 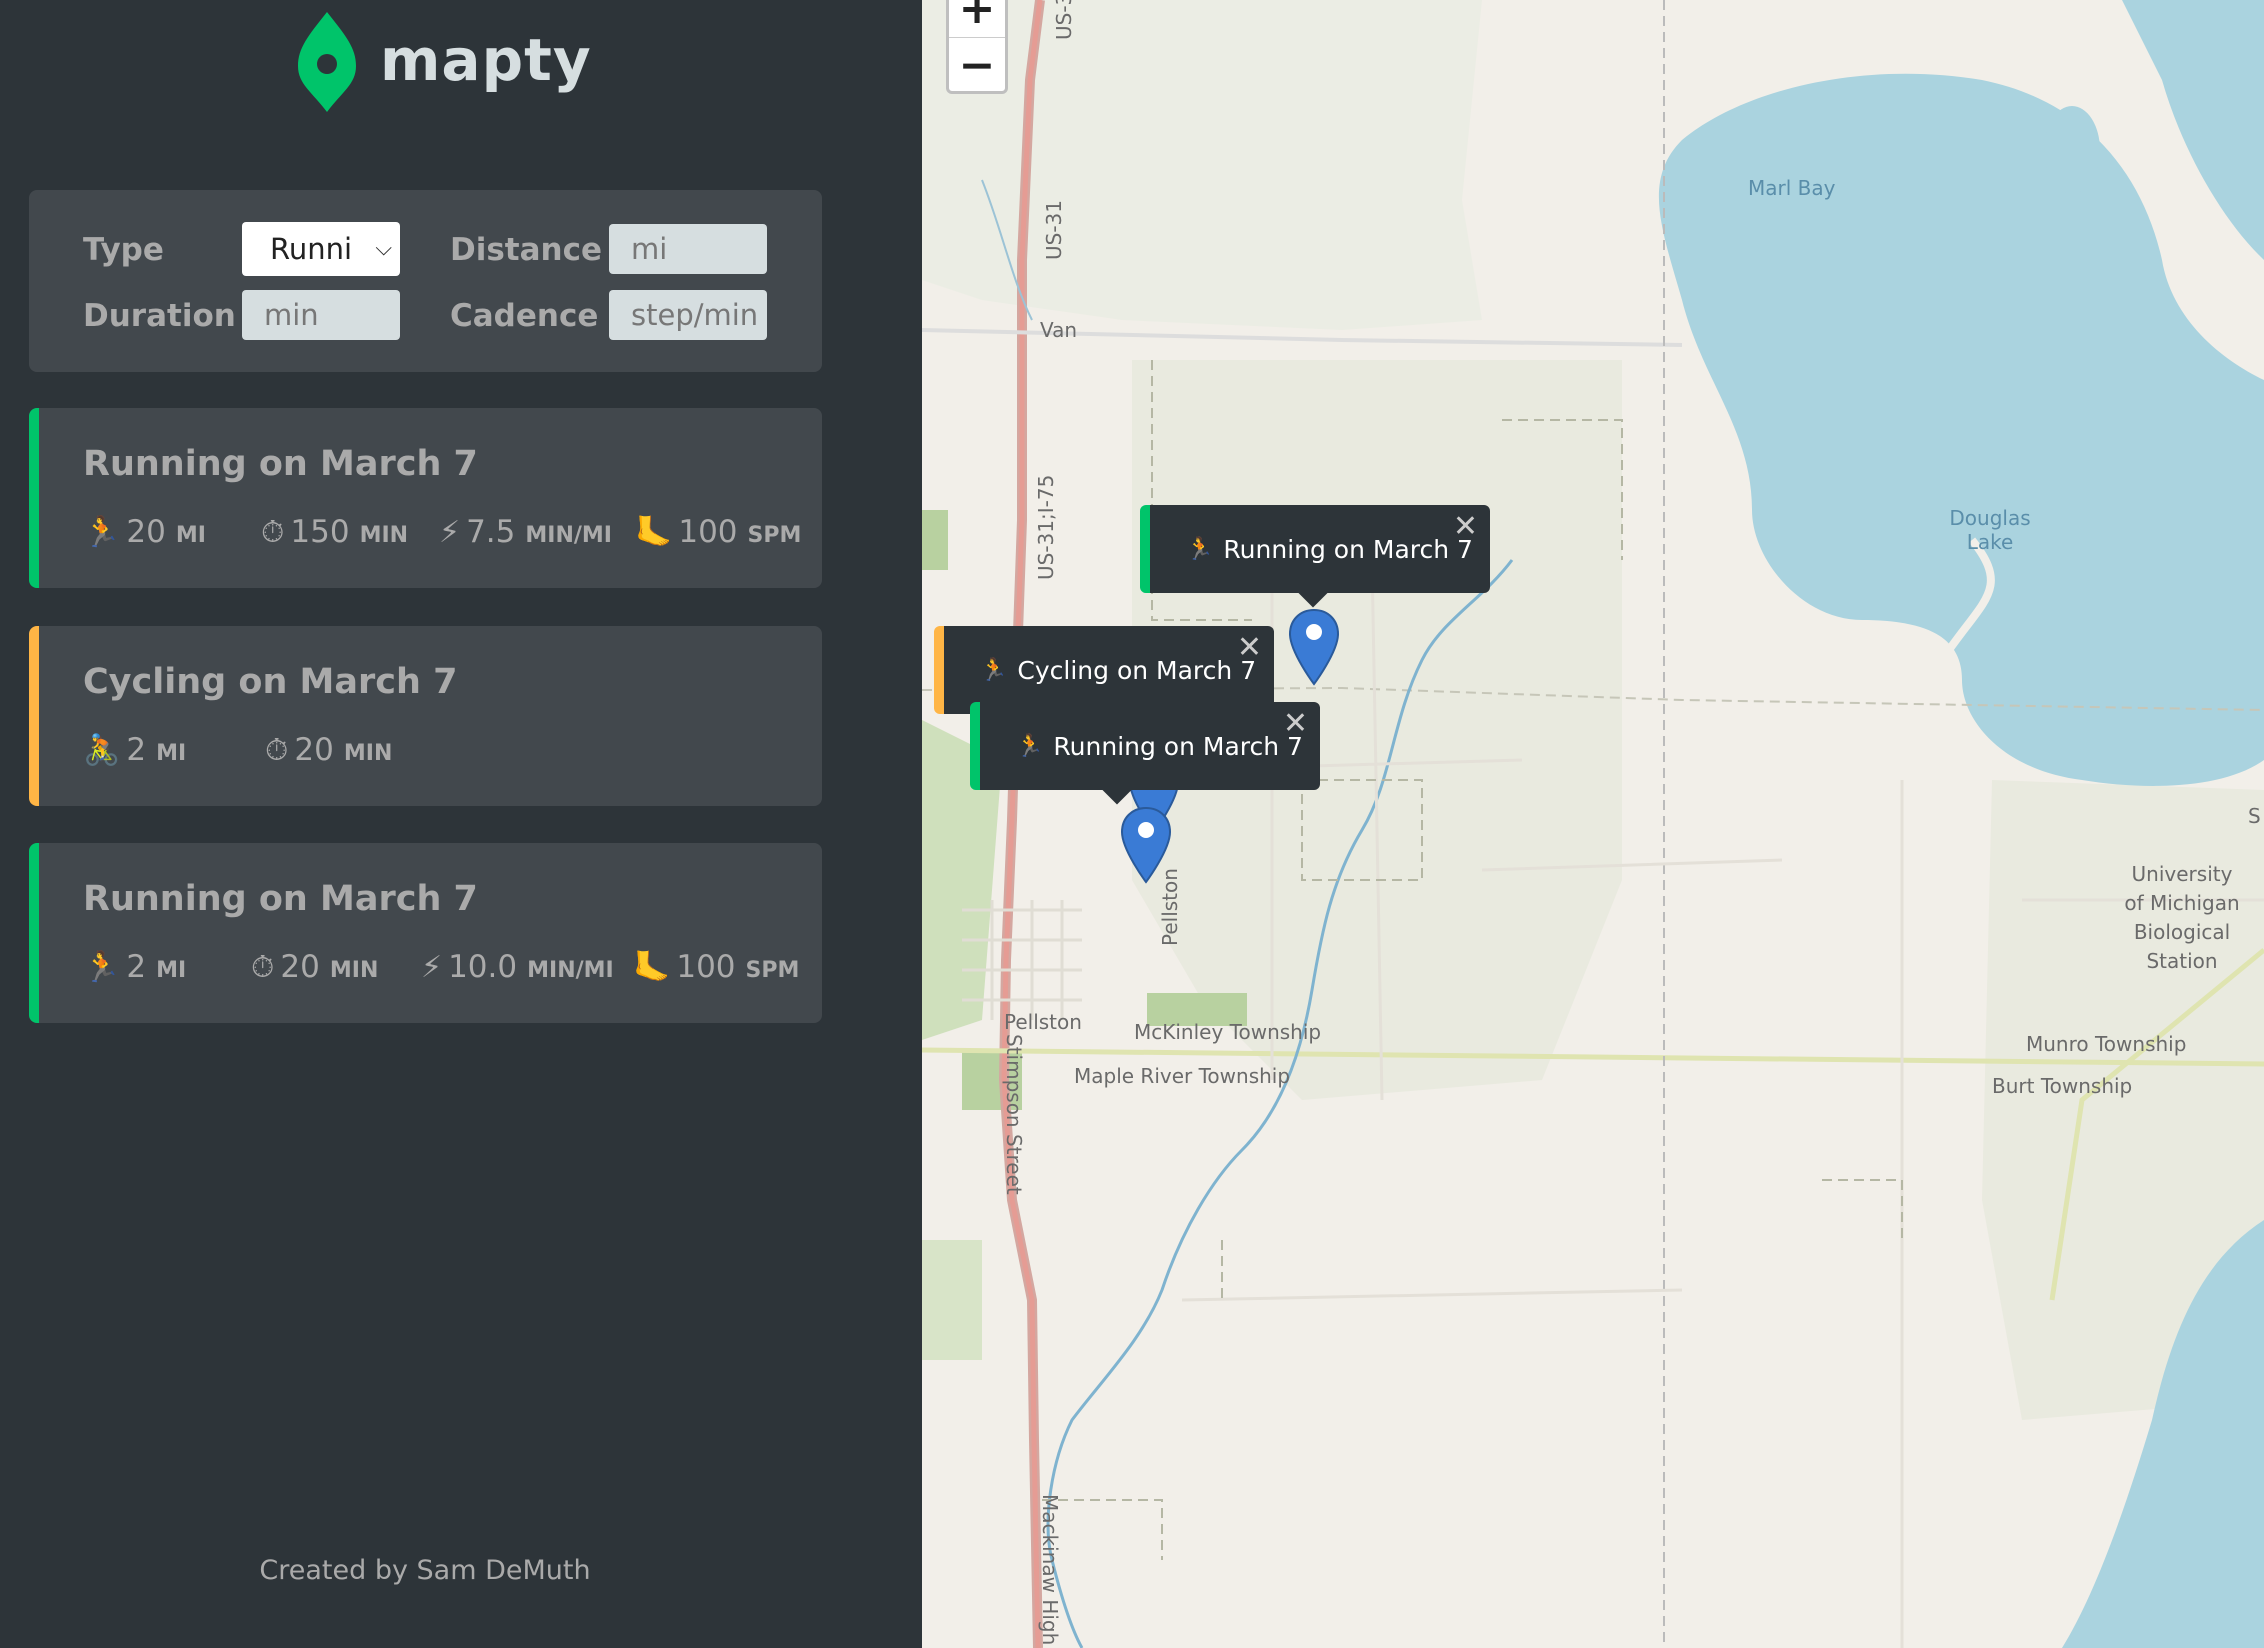 I want to click on map-label-us31-b: US-31, so click(x=1054, y=230).